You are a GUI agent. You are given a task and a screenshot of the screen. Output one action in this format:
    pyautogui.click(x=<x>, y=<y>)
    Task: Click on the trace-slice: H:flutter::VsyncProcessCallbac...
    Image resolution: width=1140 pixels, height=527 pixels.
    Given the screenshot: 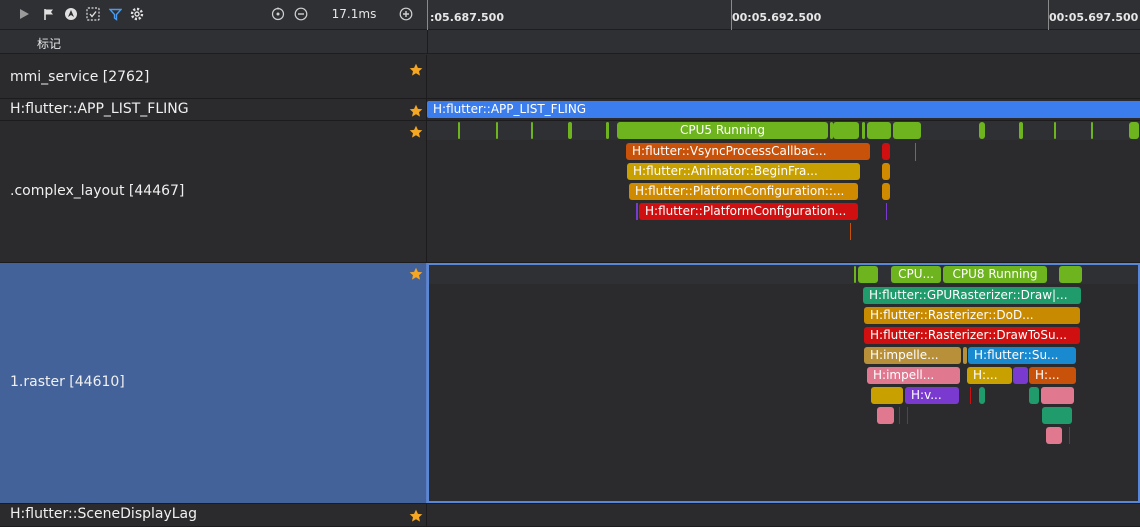 What is the action you would take?
    pyautogui.click(x=748, y=151)
    